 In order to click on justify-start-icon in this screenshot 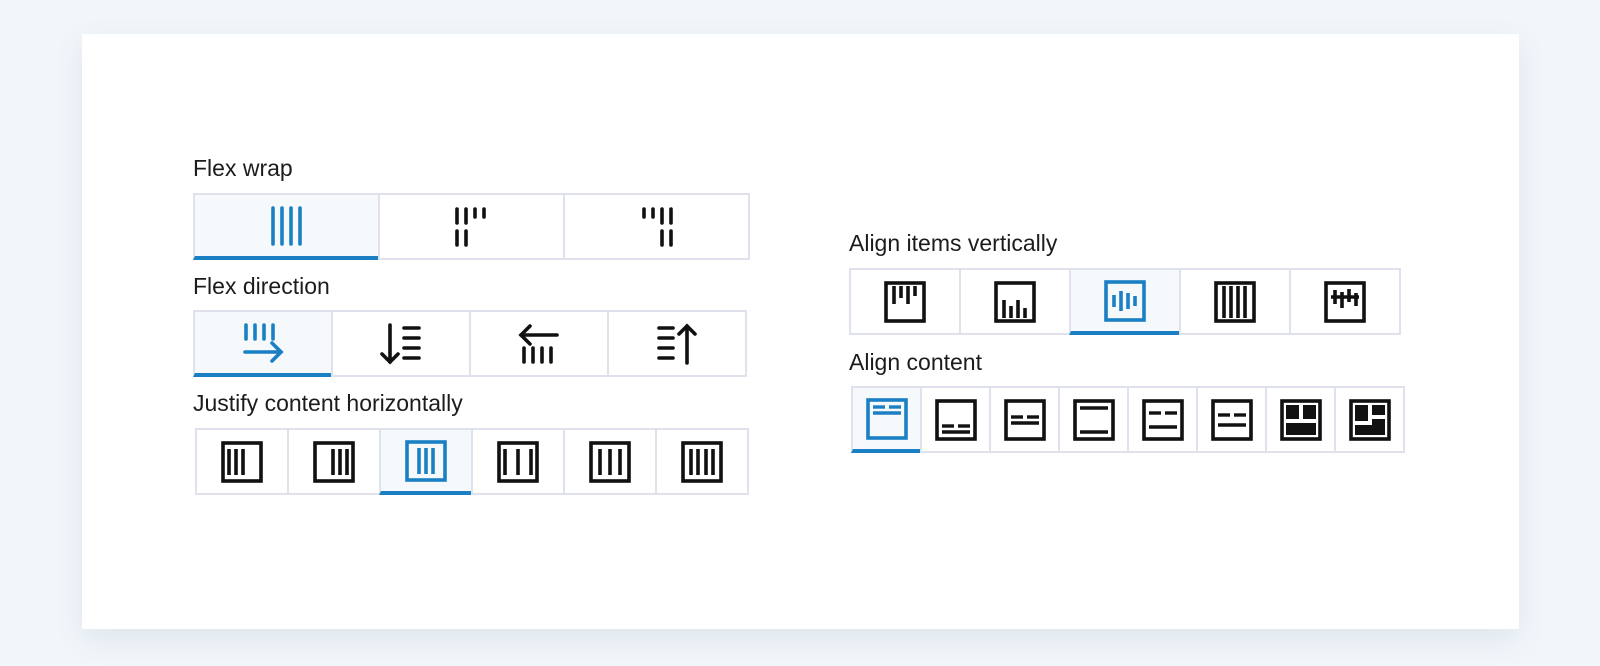, I will do `click(242, 461)`.